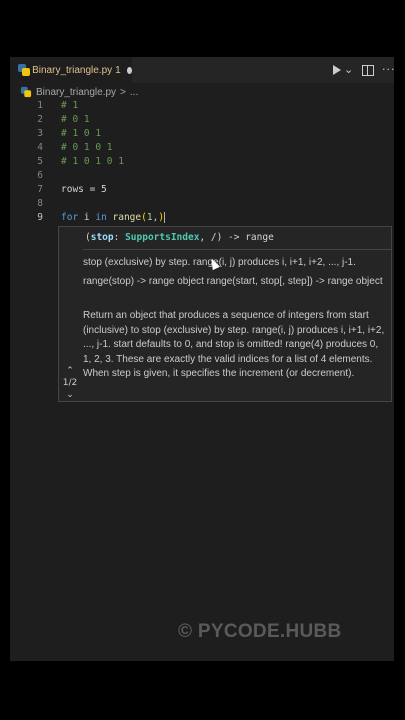 This screenshot has height=720, width=405. Describe the element at coordinates (70, 105) in the screenshot. I see `code-text: # 1` at that location.